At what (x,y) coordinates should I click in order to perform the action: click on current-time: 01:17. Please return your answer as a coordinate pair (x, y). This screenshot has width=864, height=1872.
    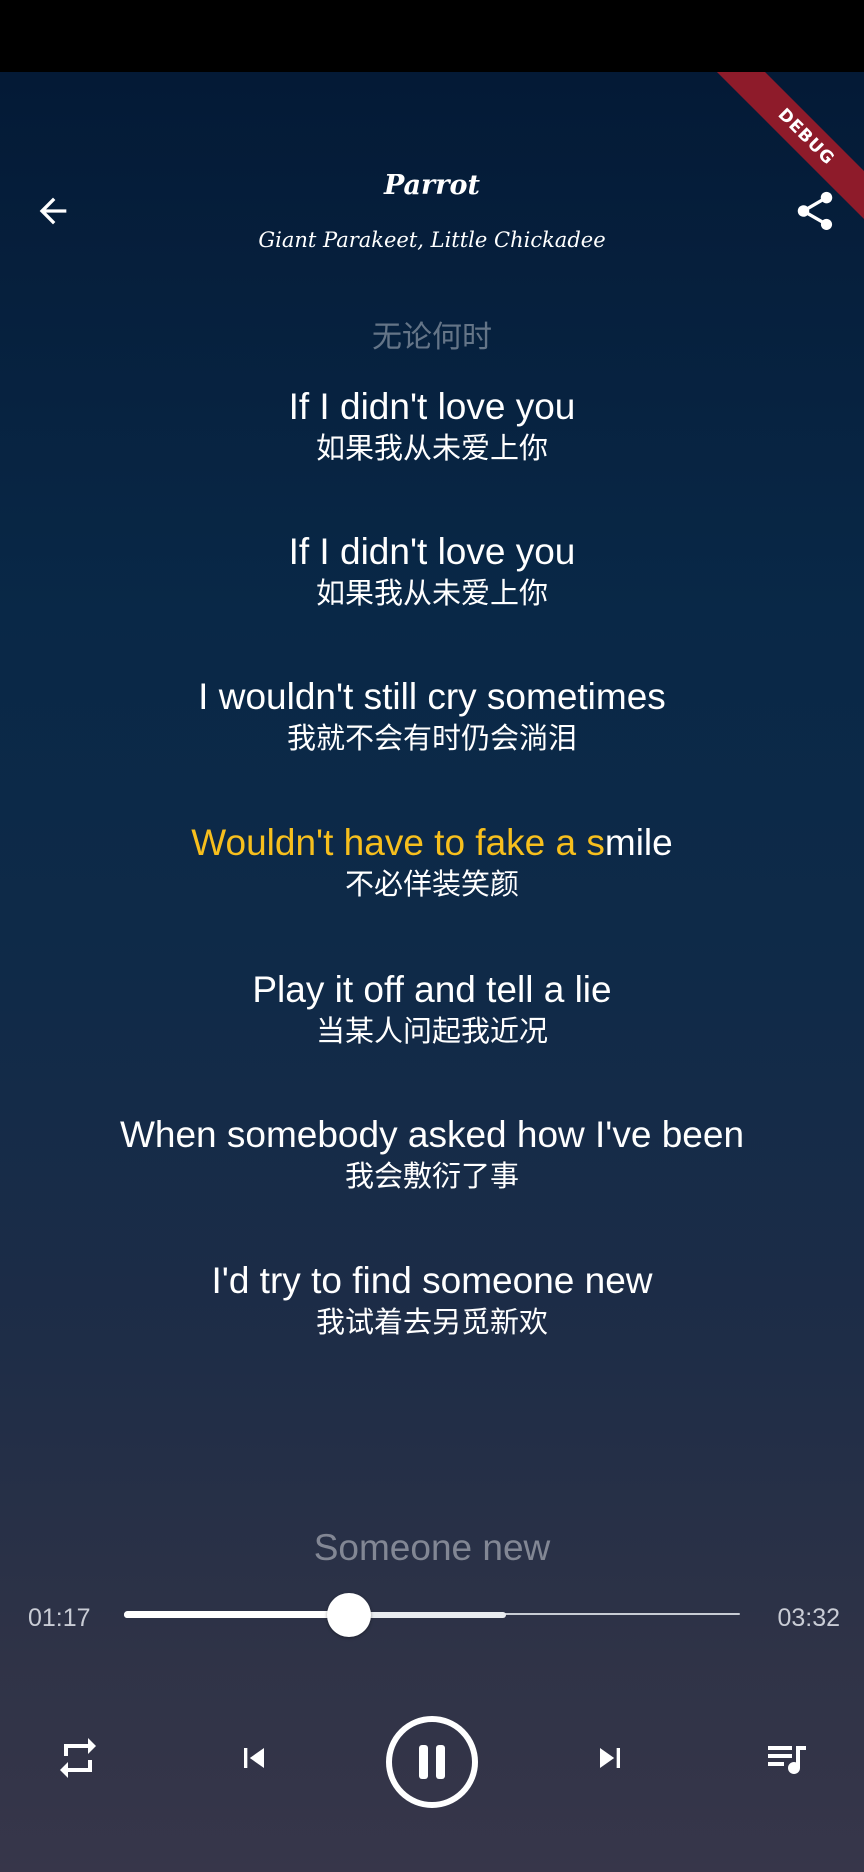
    Looking at the image, I should click on (59, 1618).